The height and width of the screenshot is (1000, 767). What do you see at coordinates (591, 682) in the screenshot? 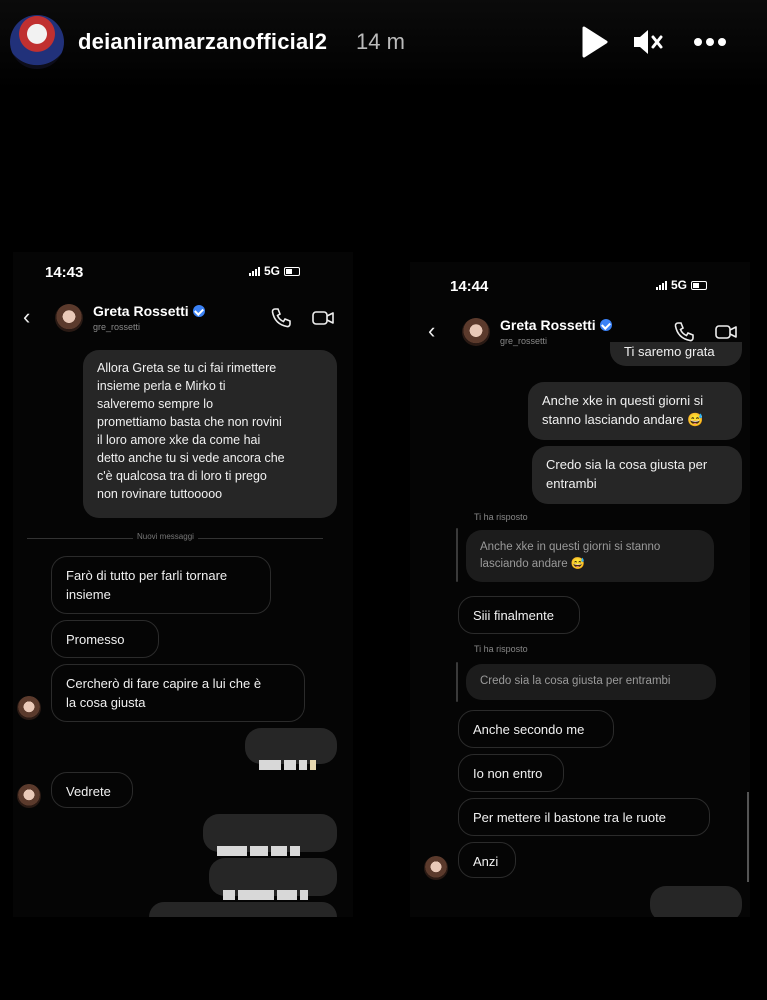
I see `quoted-message-2: Credo sia la cosa giusta per entrambi` at bounding box center [591, 682].